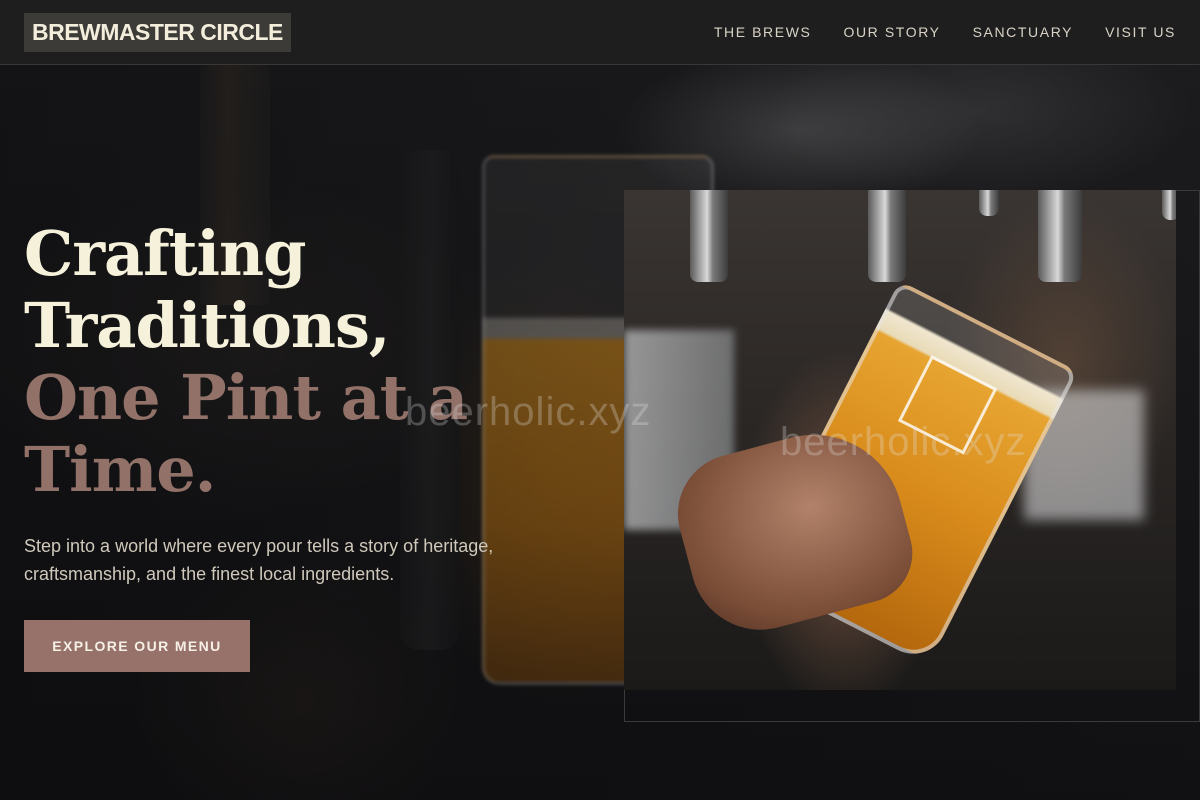 The width and height of the screenshot is (1200, 800). Describe the element at coordinates (763, 32) in the screenshot. I see `nav-link-the-brews: THE BREWS` at that location.